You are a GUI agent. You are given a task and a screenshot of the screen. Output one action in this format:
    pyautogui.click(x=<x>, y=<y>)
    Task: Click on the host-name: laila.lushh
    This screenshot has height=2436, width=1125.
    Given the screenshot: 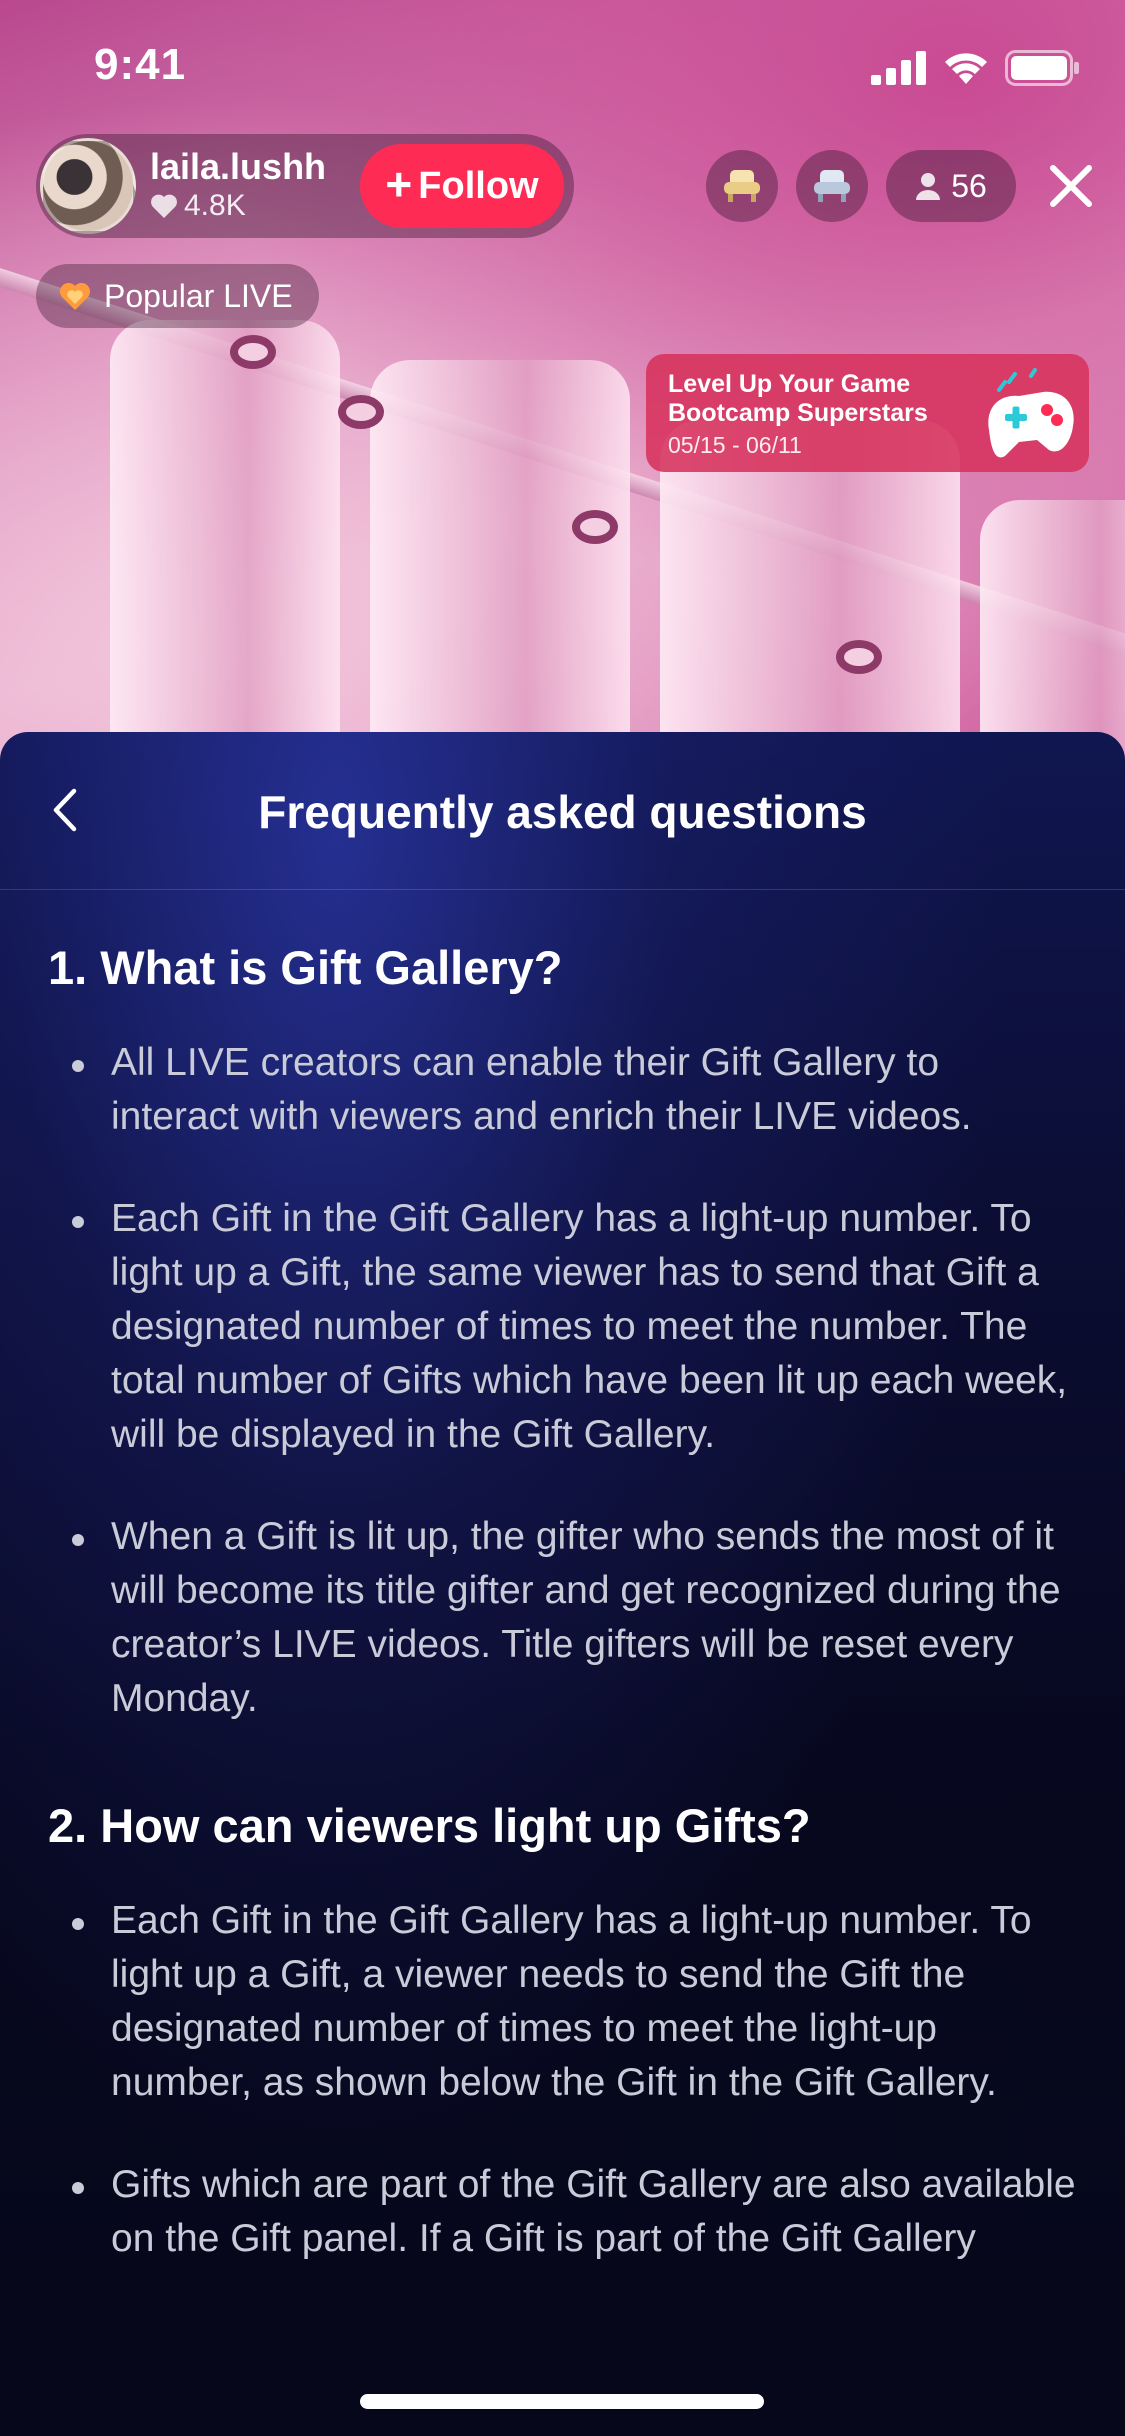 What is the action you would take?
    pyautogui.click(x=250, y=167)
    